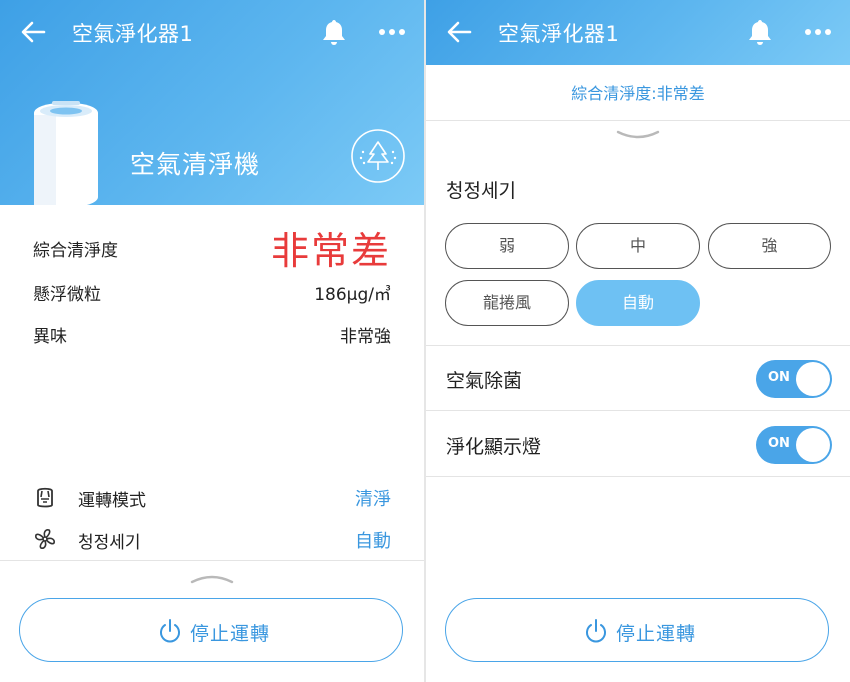 This screenshot has width=850, height=682. What do you see at coordinates (638, 303) in the screenshot?
I see `strength-option-auto: 自動` at bounding box center [638, 303].